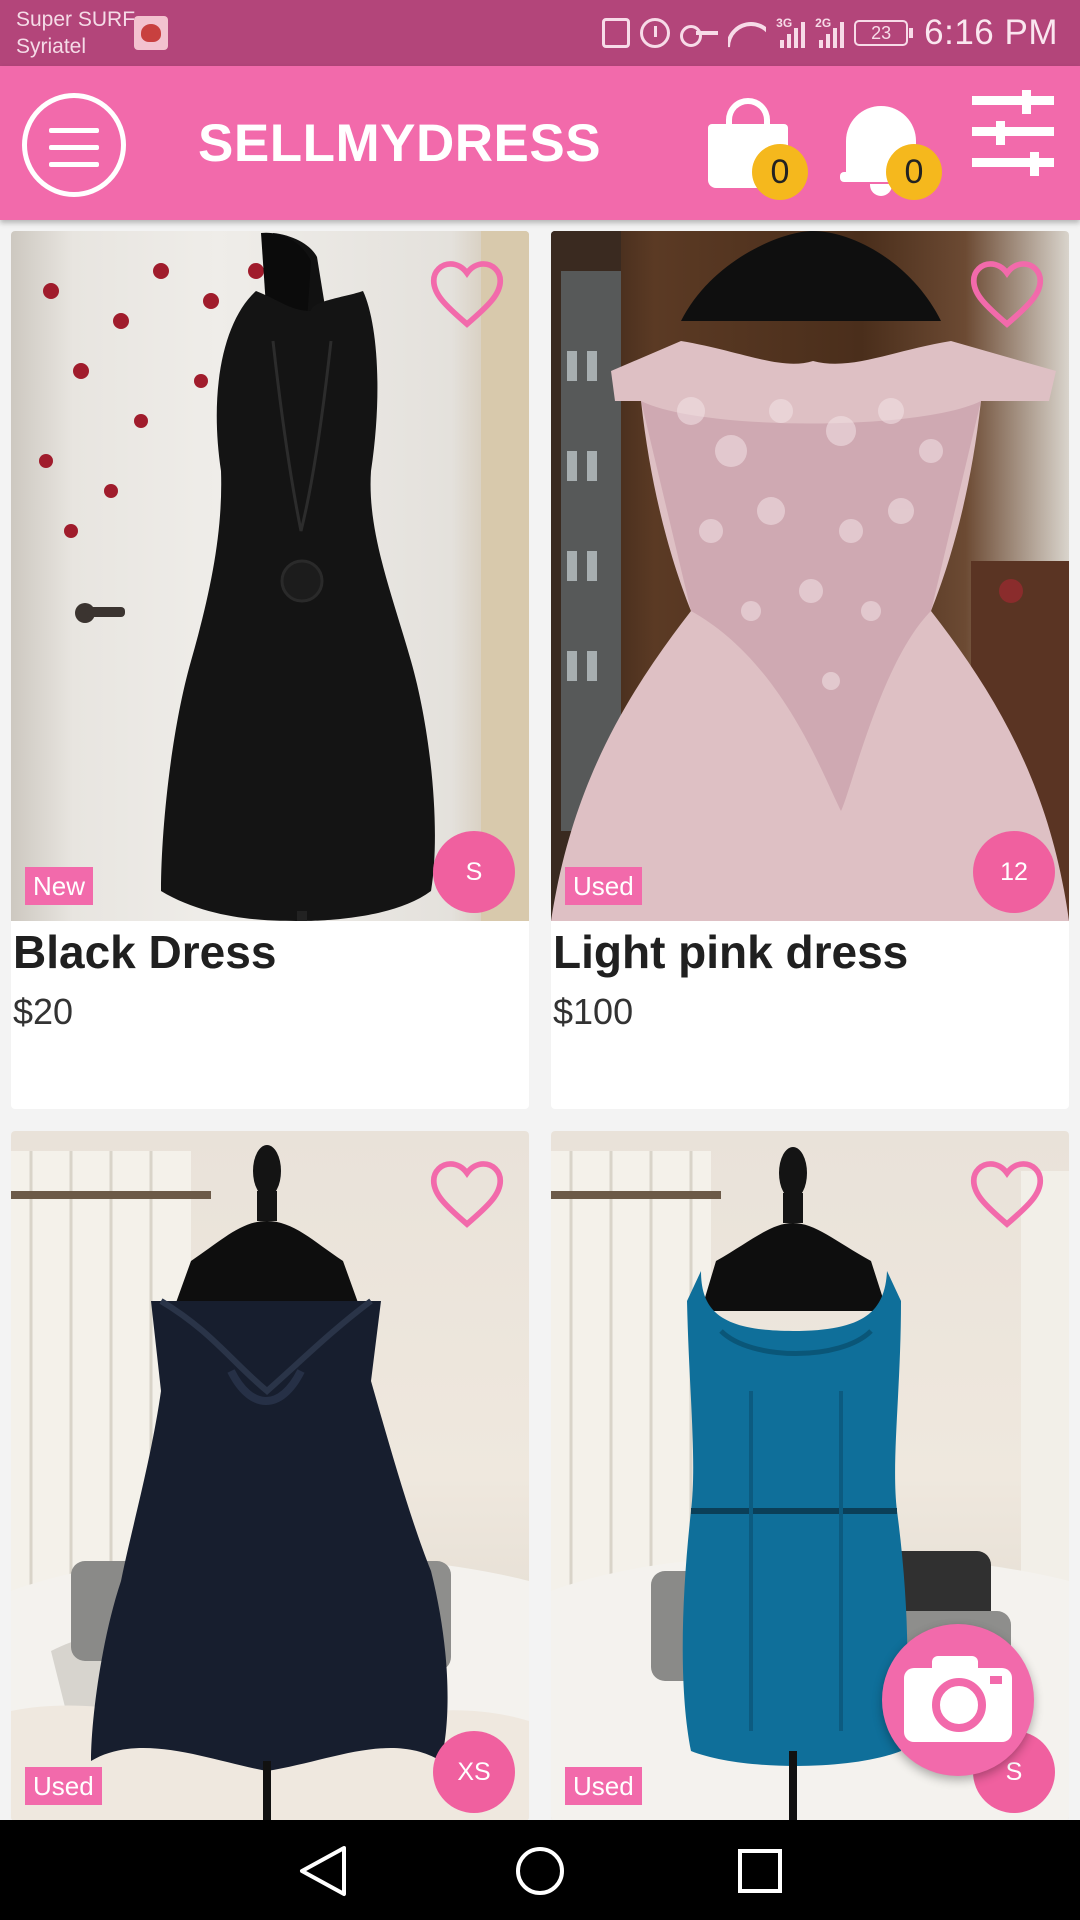 Image resolution: width=1080 pixels, height=1920 pixels. I want to click on camera-fab-button, so click(958, 1700).